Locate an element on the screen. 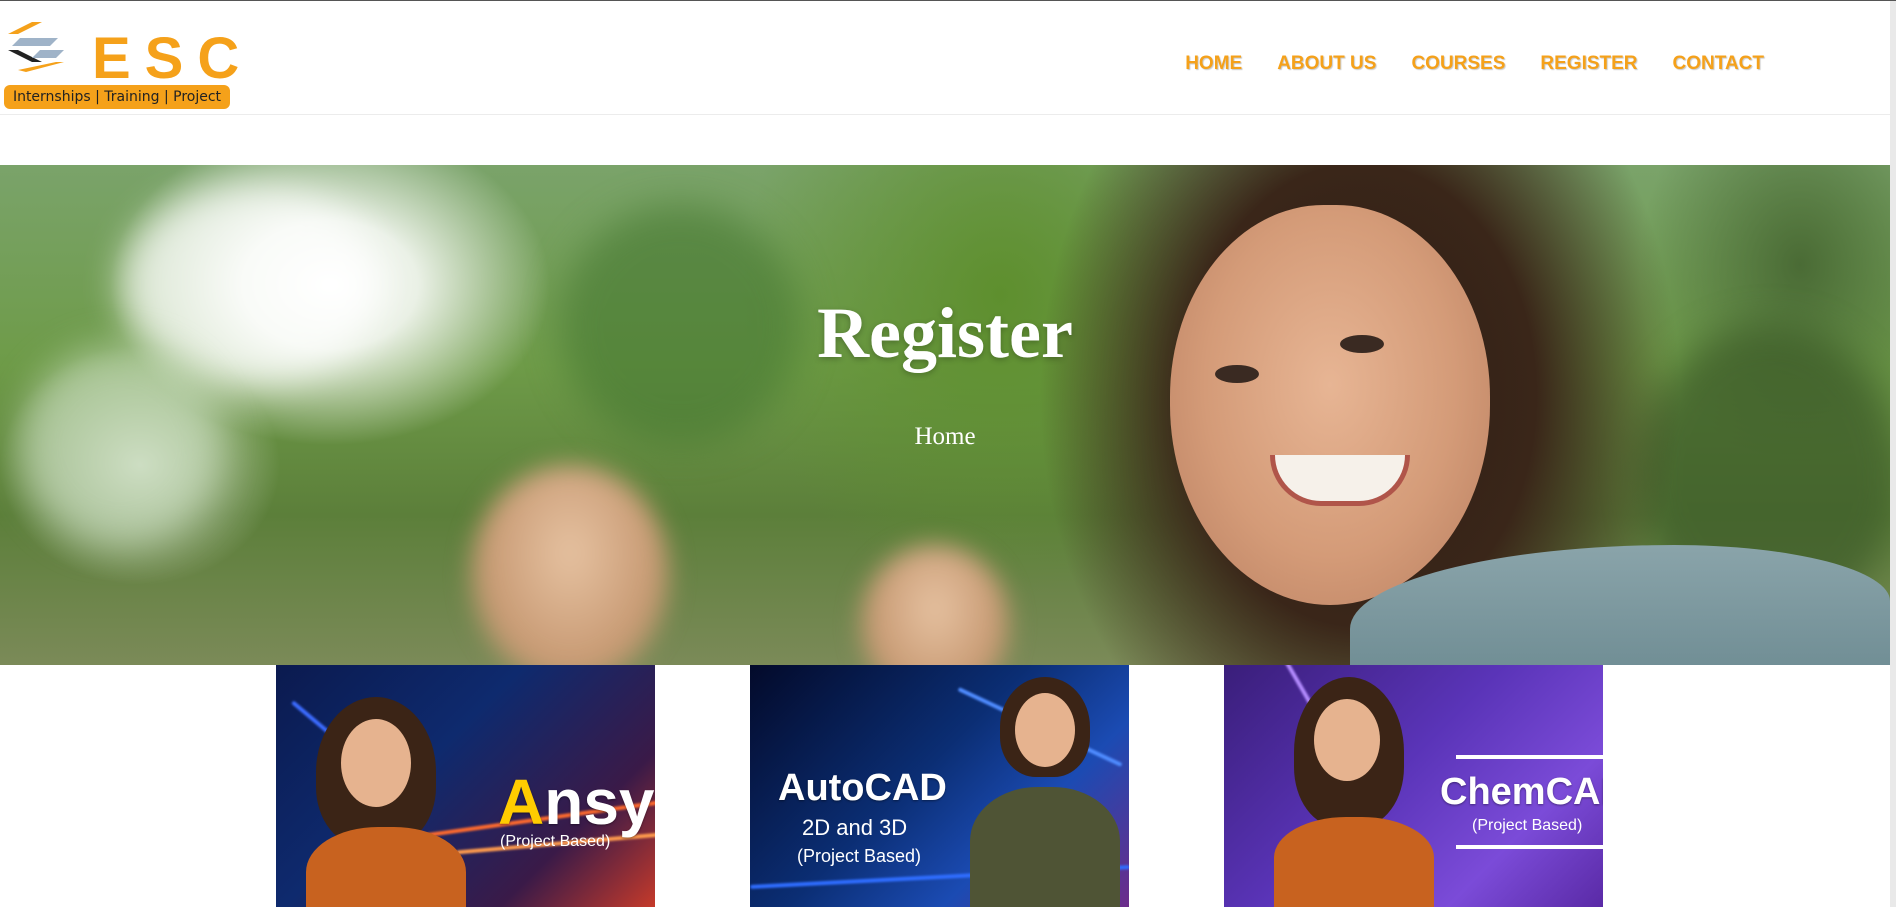  course-detail: 2D and 3D is located at coordinates (855, 827).